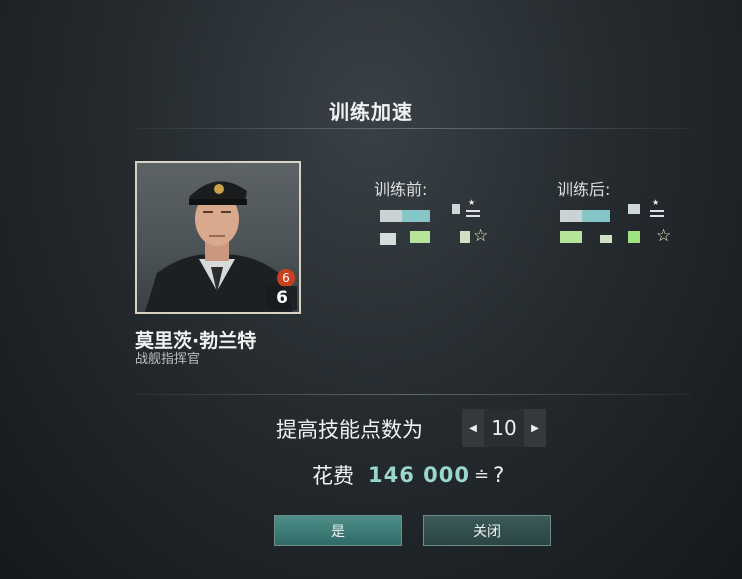  What do you see at coordinates (499, 475) in the screenshot?
I see `cost-question-mark: ?` at bounding box center [499, 475].